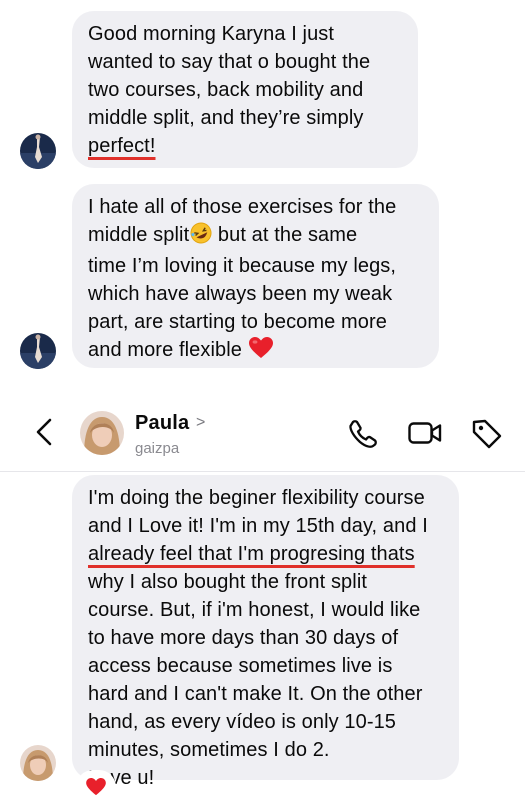  What do you see at coordinates (228, 582) in the screenshot?
I see `message-text: why I also bought the front split` at bounding box center [228, 582].